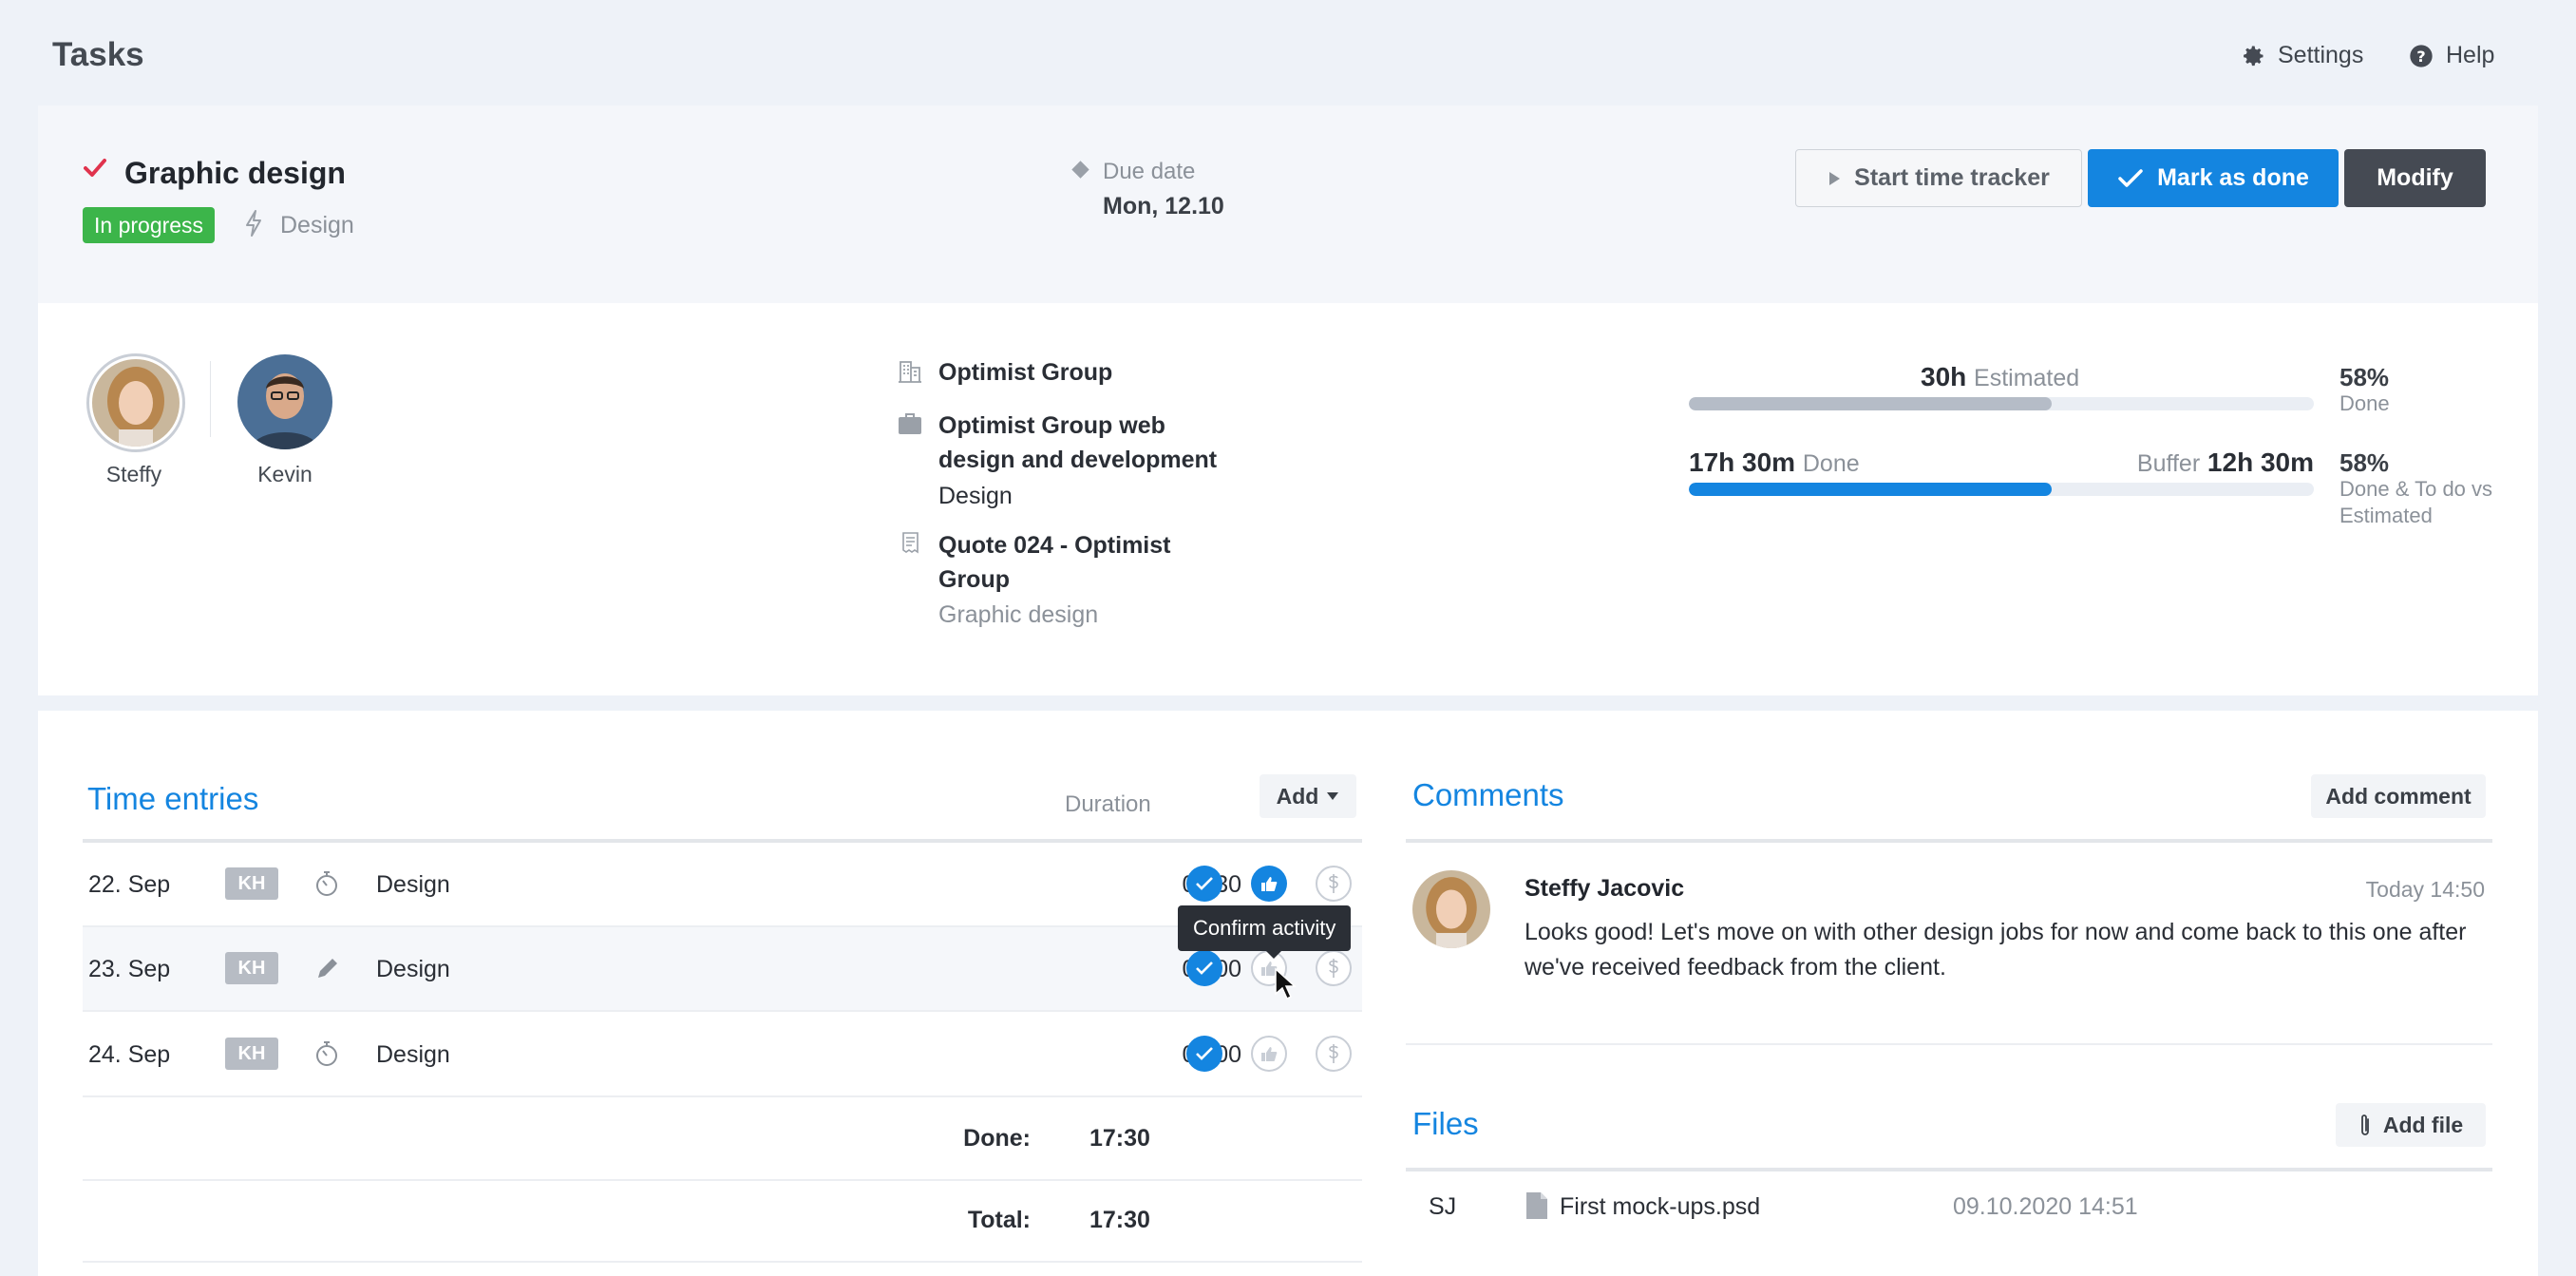 Image resolution: width=2576 pixels, height=1276 pixels. What do you see at coordinates (2364, 377) in the screenshot?
I see `done-percent: 58%` at bounding box center [2364, 377].